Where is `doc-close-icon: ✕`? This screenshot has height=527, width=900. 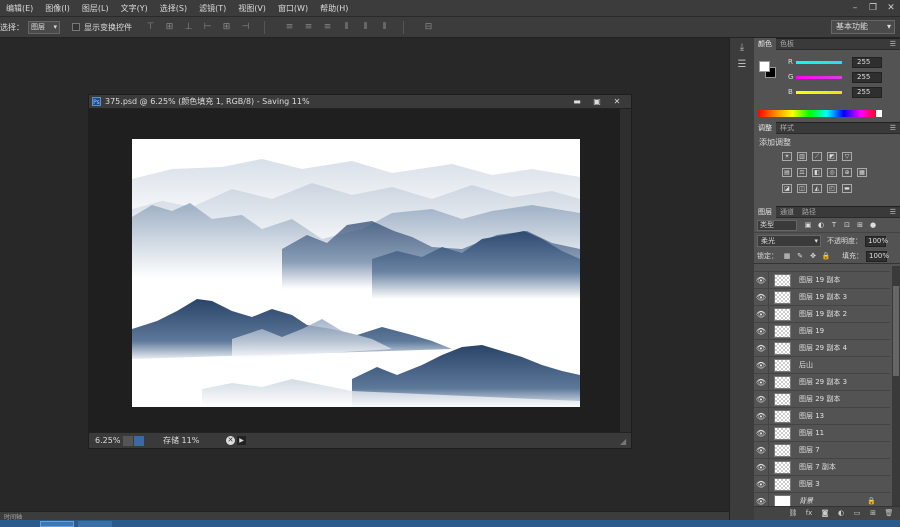 doc-close-icon: ✕ is located at coordinates (617, 101).